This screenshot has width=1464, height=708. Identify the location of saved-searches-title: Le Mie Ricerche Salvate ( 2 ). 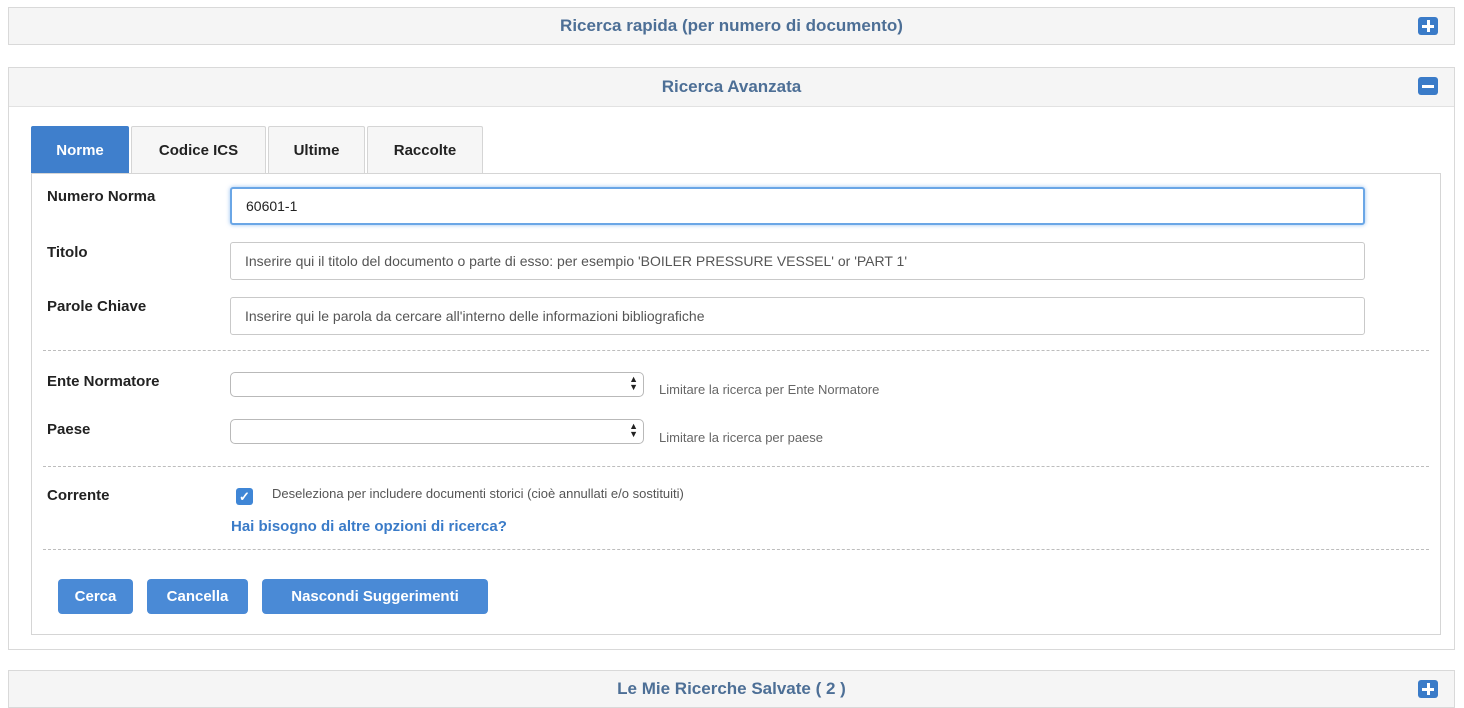
(731, 688).